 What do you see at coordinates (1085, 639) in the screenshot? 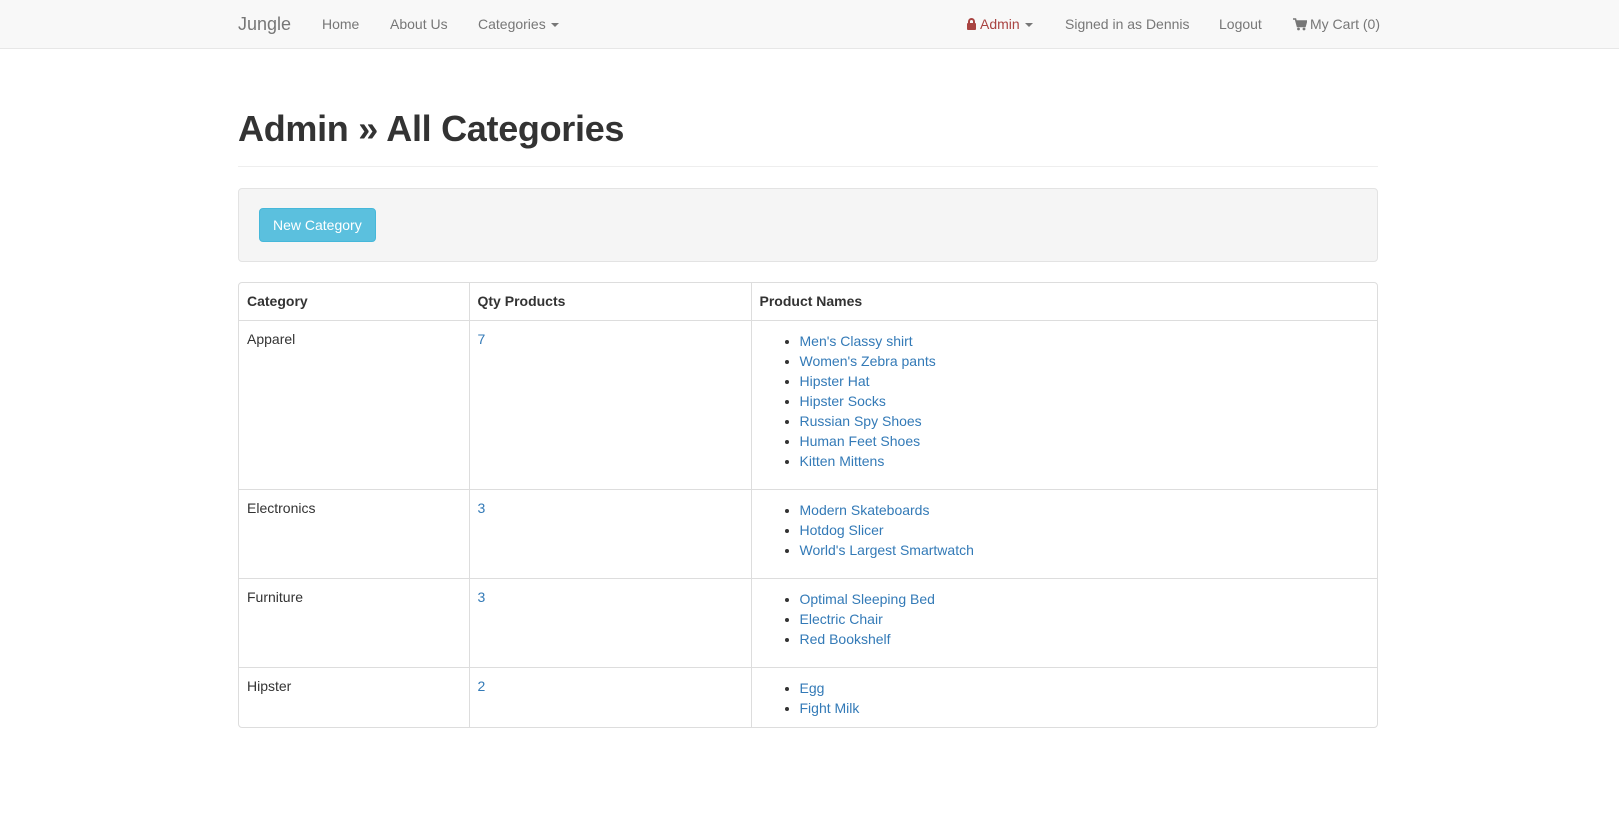
I see `list-item: Red Bookshelf` at bounding box center [1085, 639].